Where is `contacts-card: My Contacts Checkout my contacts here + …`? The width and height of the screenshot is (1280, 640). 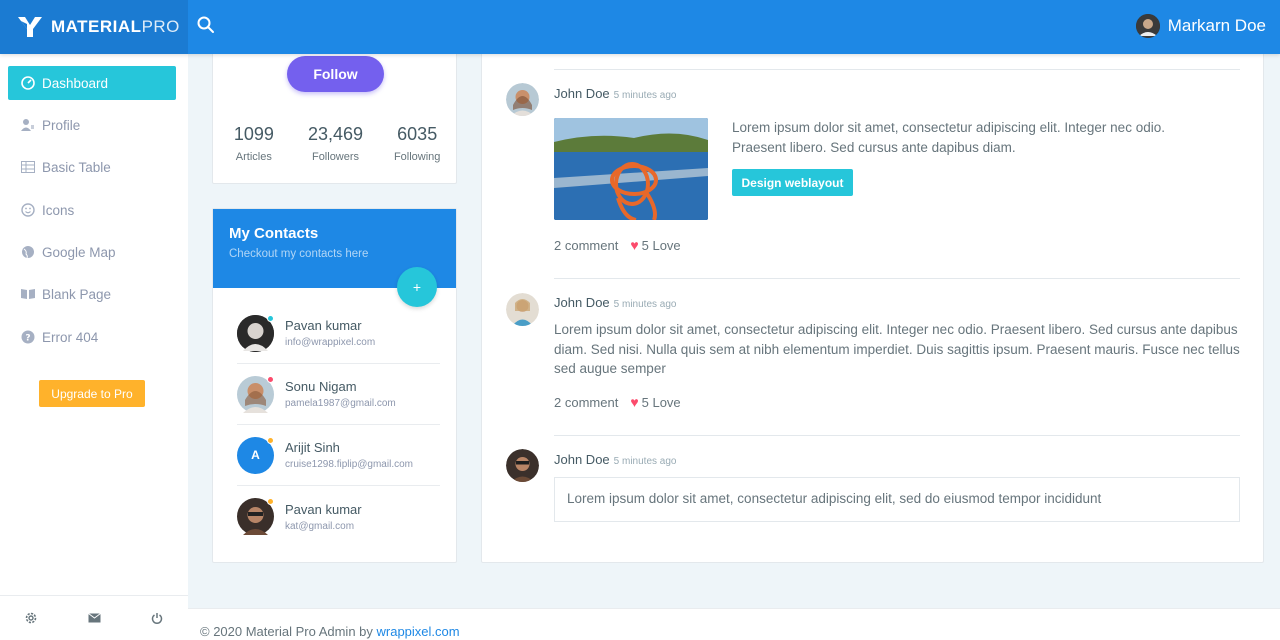
contacts-card: My Contacts Checkout my contacts here + … is located at coordinates (334, 385).